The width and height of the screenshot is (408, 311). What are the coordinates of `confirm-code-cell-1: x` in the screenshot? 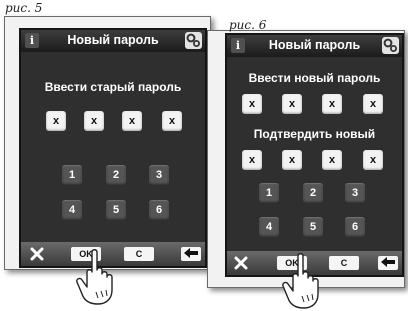 It's located at (252, 160).